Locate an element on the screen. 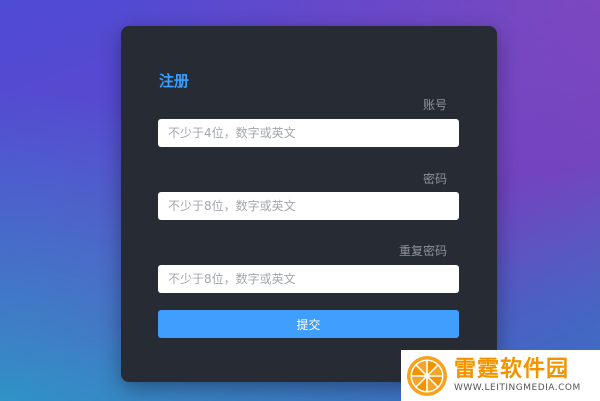 Image resolution: width=600 pixels, height=401 pixels. repeat-password-label: 重复密码 is located at coordinates (422, 251).